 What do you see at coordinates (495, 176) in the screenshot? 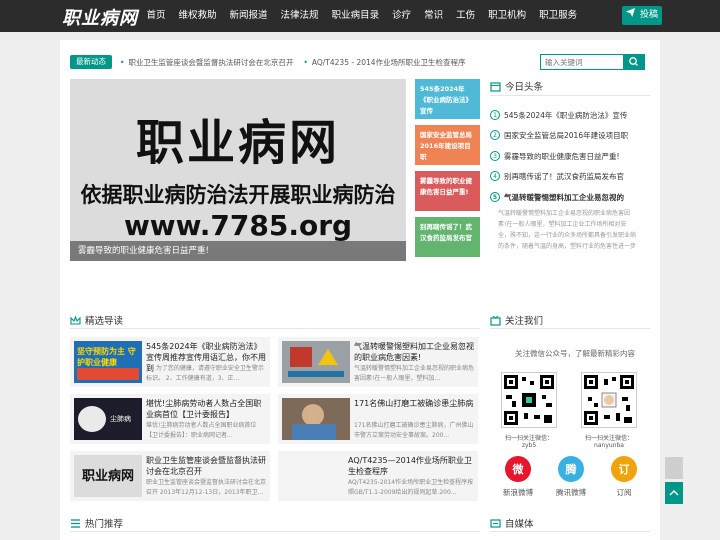
I see `headline-rank: 4` at bounding box center [495, 176].